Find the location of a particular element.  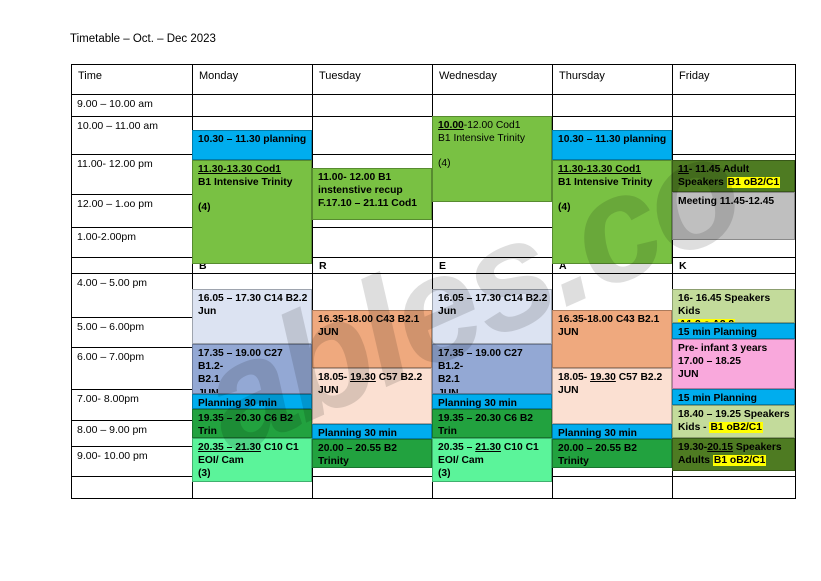

event-block-thu-b2trinity: 20.00 – 20.55 B2 Trinity C8 is located at coordinates (612, 453).